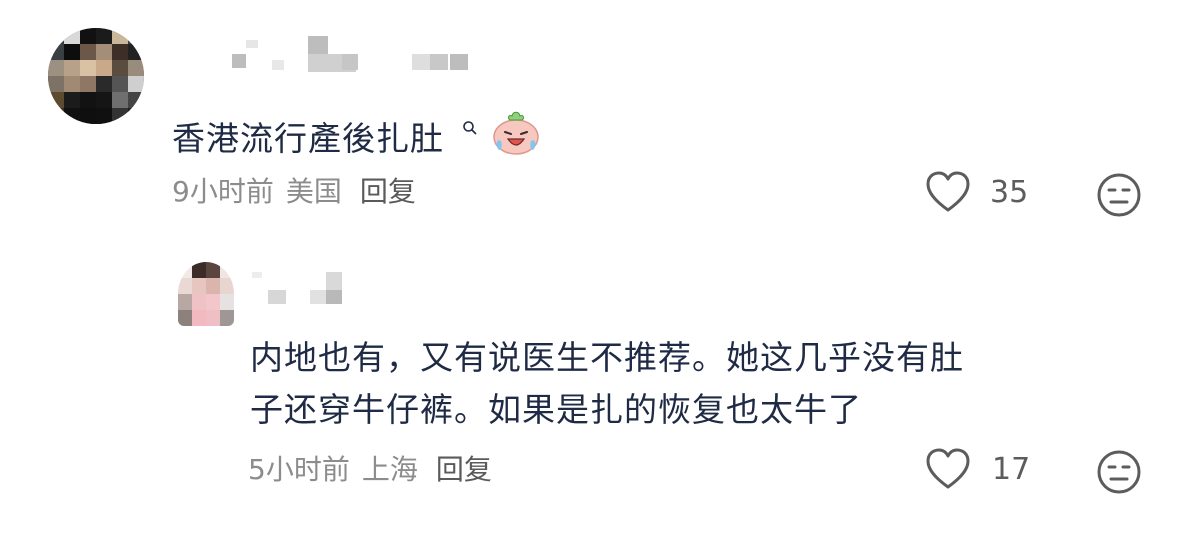 The image size is (1200, 536). I want to click on location: 上海, so click(389, 469).